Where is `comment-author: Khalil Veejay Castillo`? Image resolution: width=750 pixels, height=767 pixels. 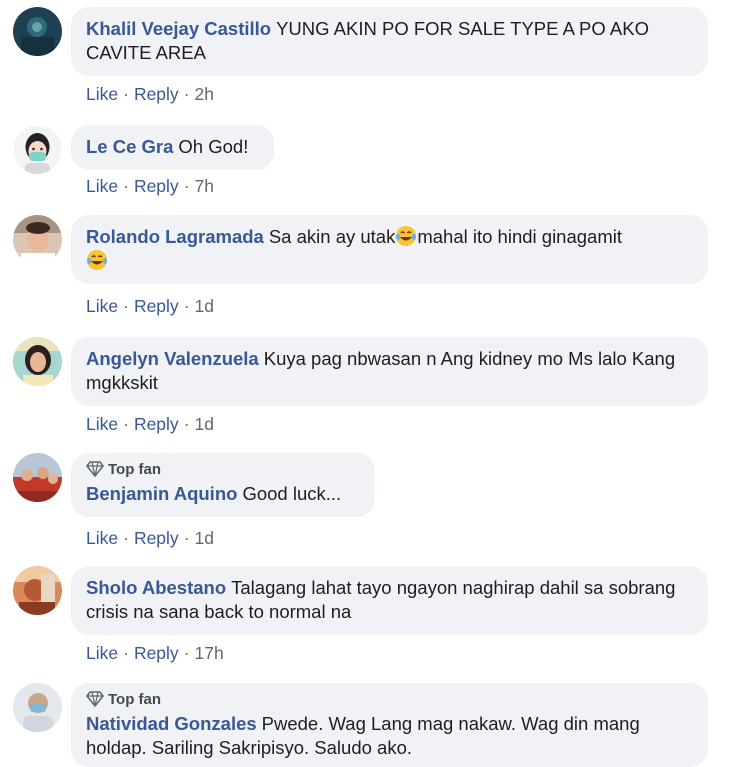
comment-author: Khalil Veejay Castillo is located at coordinates (178, 28).